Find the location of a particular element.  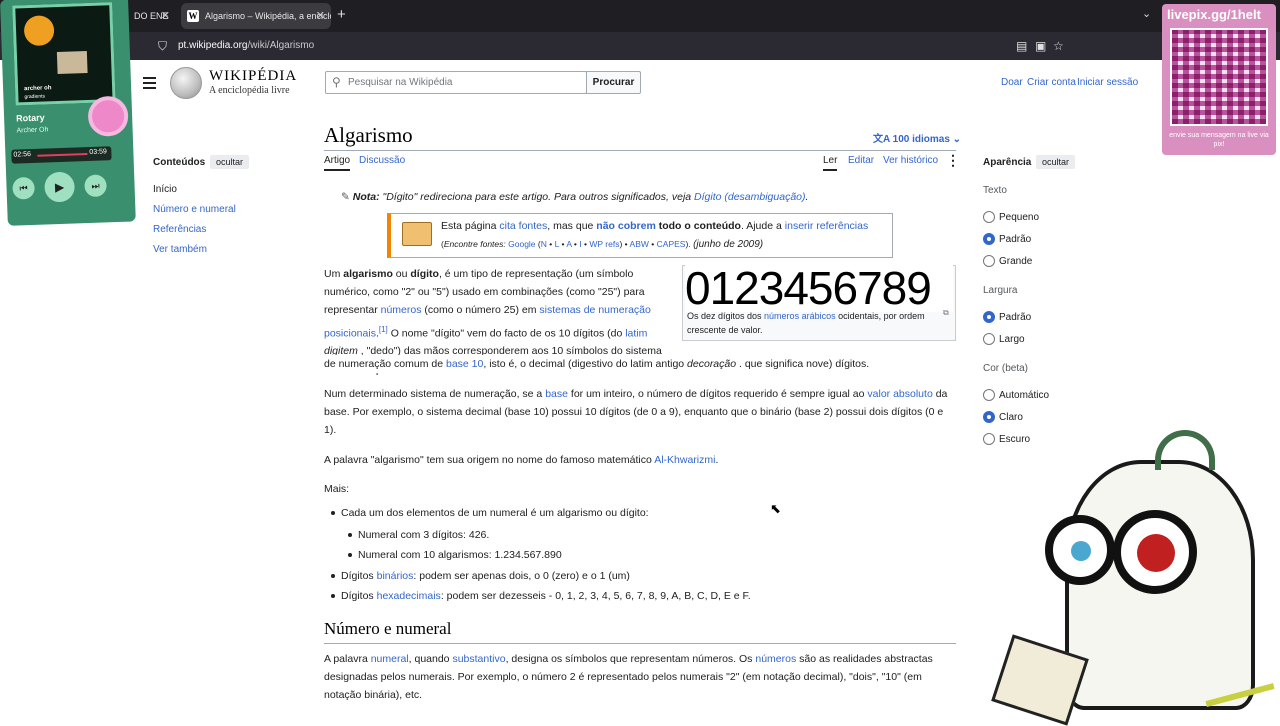

base-link: base is located at coordinates (556, 394).